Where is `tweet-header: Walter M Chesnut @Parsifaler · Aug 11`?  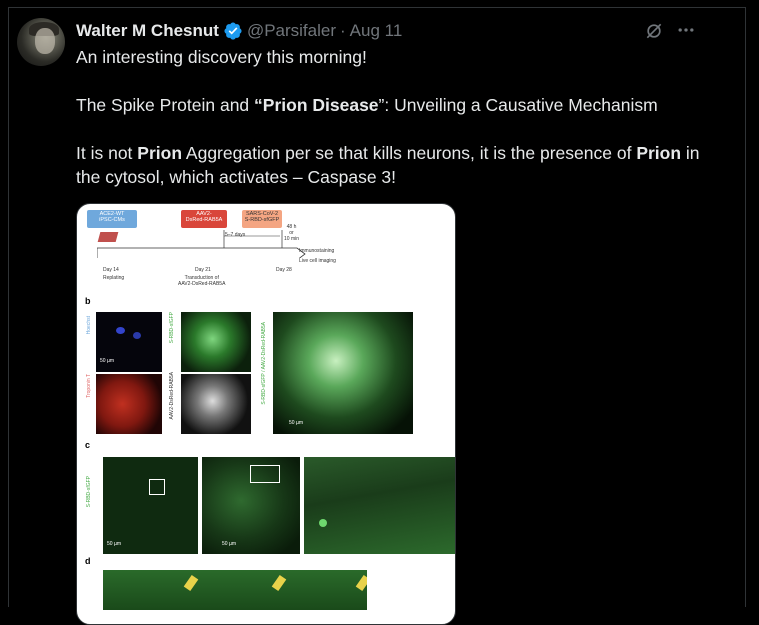 tweet-header: Walter M Chesnut @Parsifaler · Aug 11 is located at coordinates (239, 31).